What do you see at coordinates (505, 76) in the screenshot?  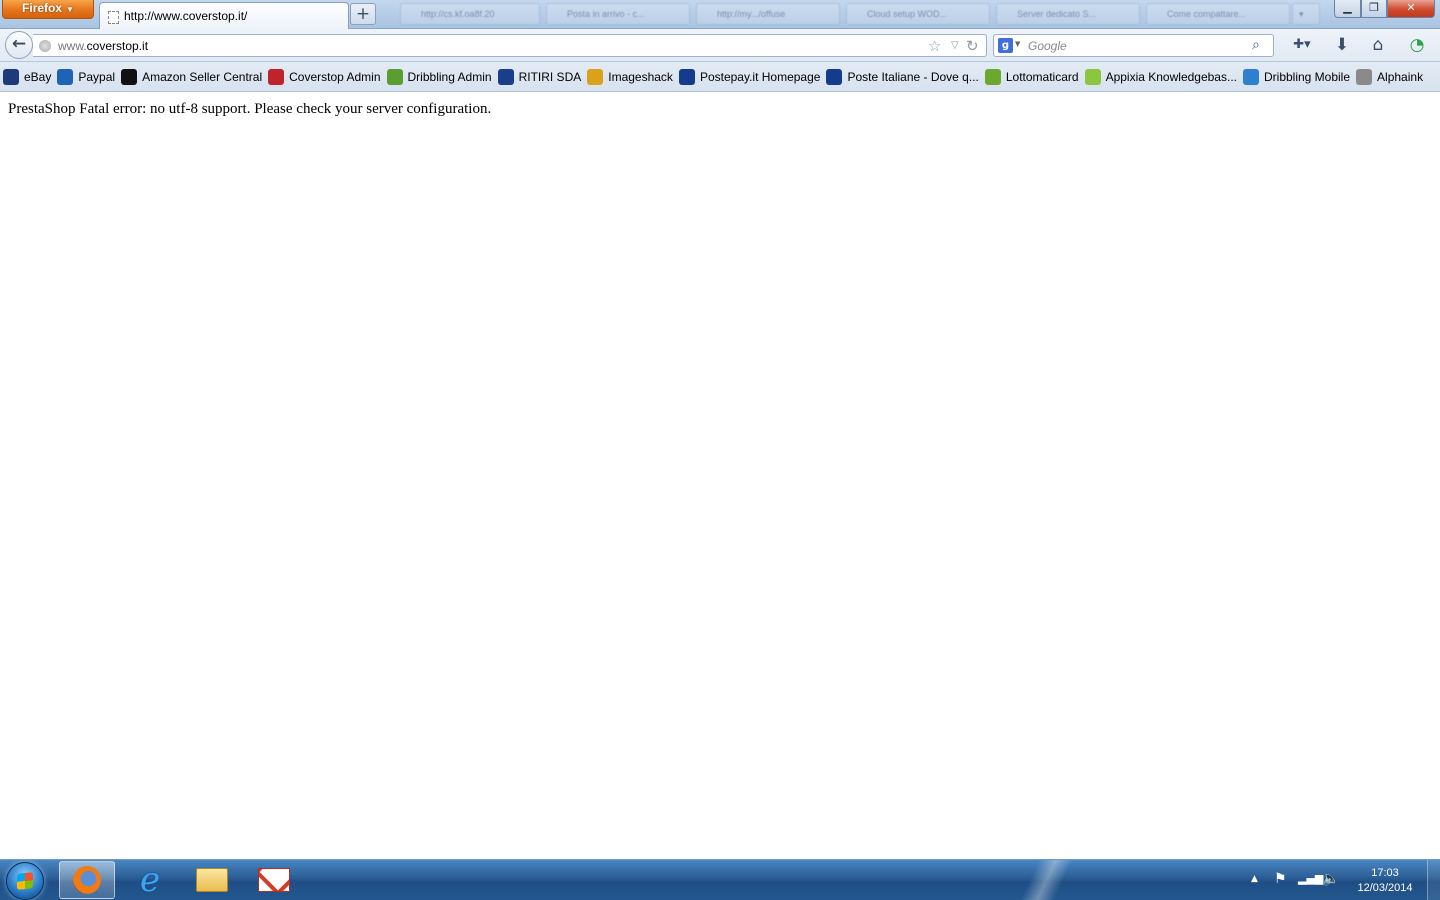 I see `sda-icon` at bounding box center [505, 76].